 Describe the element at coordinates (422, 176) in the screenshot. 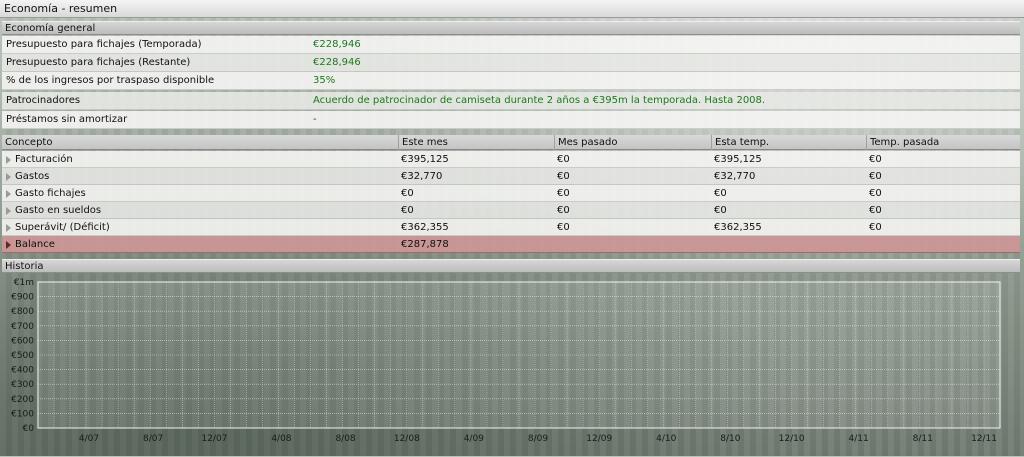

I see `este-mes-cell: €32,770` at that location.